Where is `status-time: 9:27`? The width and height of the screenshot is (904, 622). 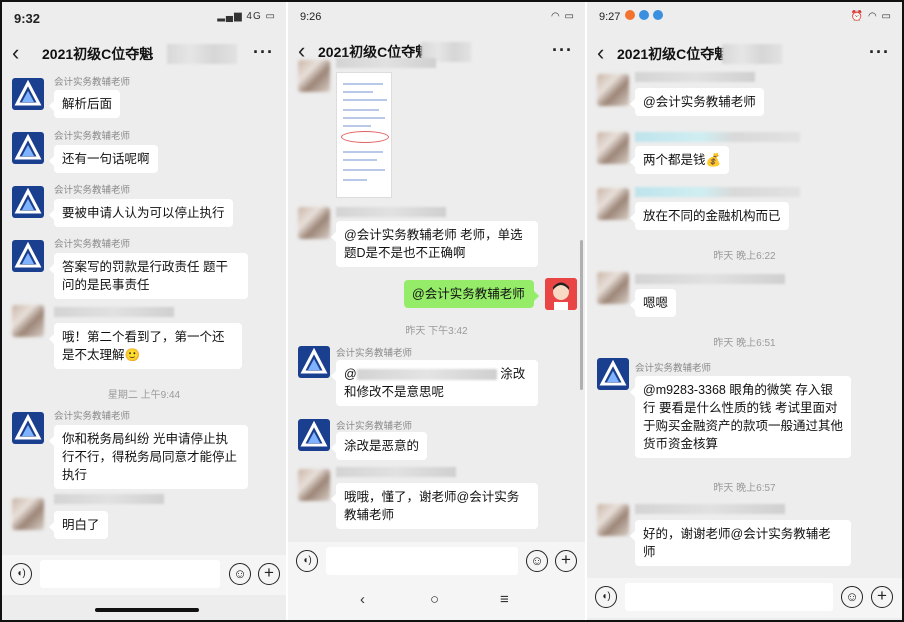
status-time: 9:27 is located at coordinates (610, 17).